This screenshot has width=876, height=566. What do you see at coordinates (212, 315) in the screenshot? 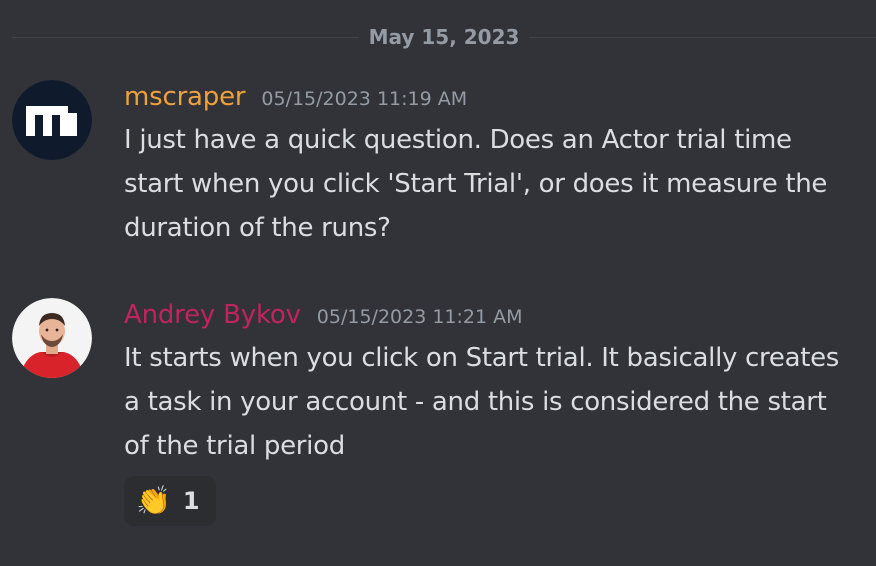
I see `username: Andrey Bykov` at bounding box center [212, 315].